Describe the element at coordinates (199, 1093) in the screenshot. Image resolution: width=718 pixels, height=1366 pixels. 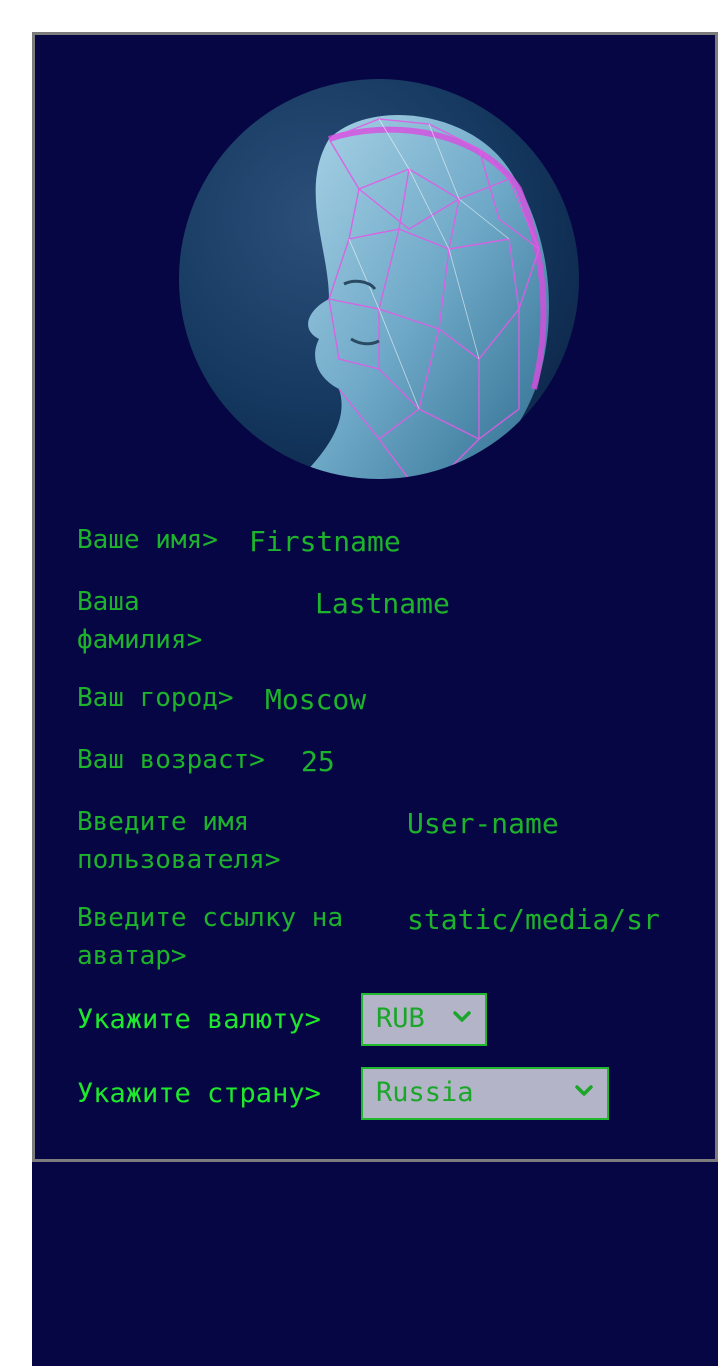
I see `country-label: Укажите страну>` at that location.